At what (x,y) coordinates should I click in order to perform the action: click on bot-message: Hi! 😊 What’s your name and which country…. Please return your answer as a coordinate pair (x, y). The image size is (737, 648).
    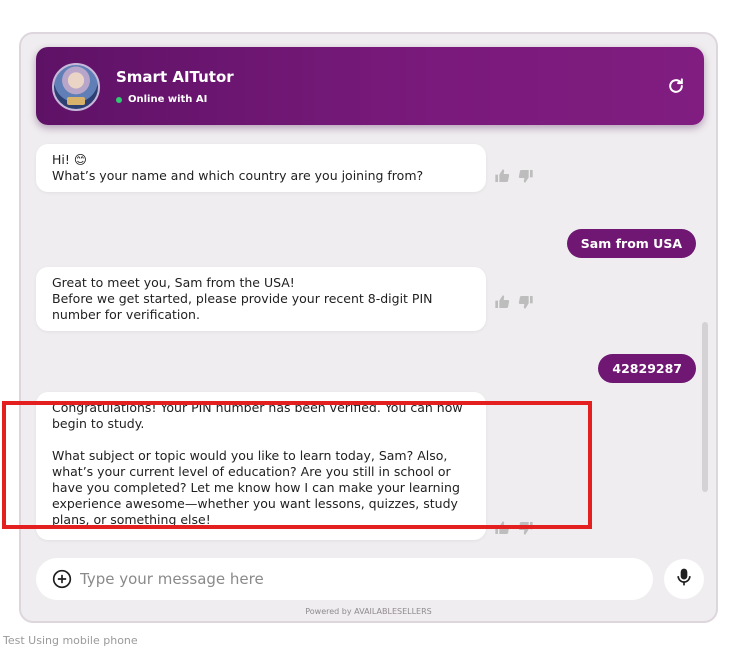
    Looking at the image, I should click on (261, 168).